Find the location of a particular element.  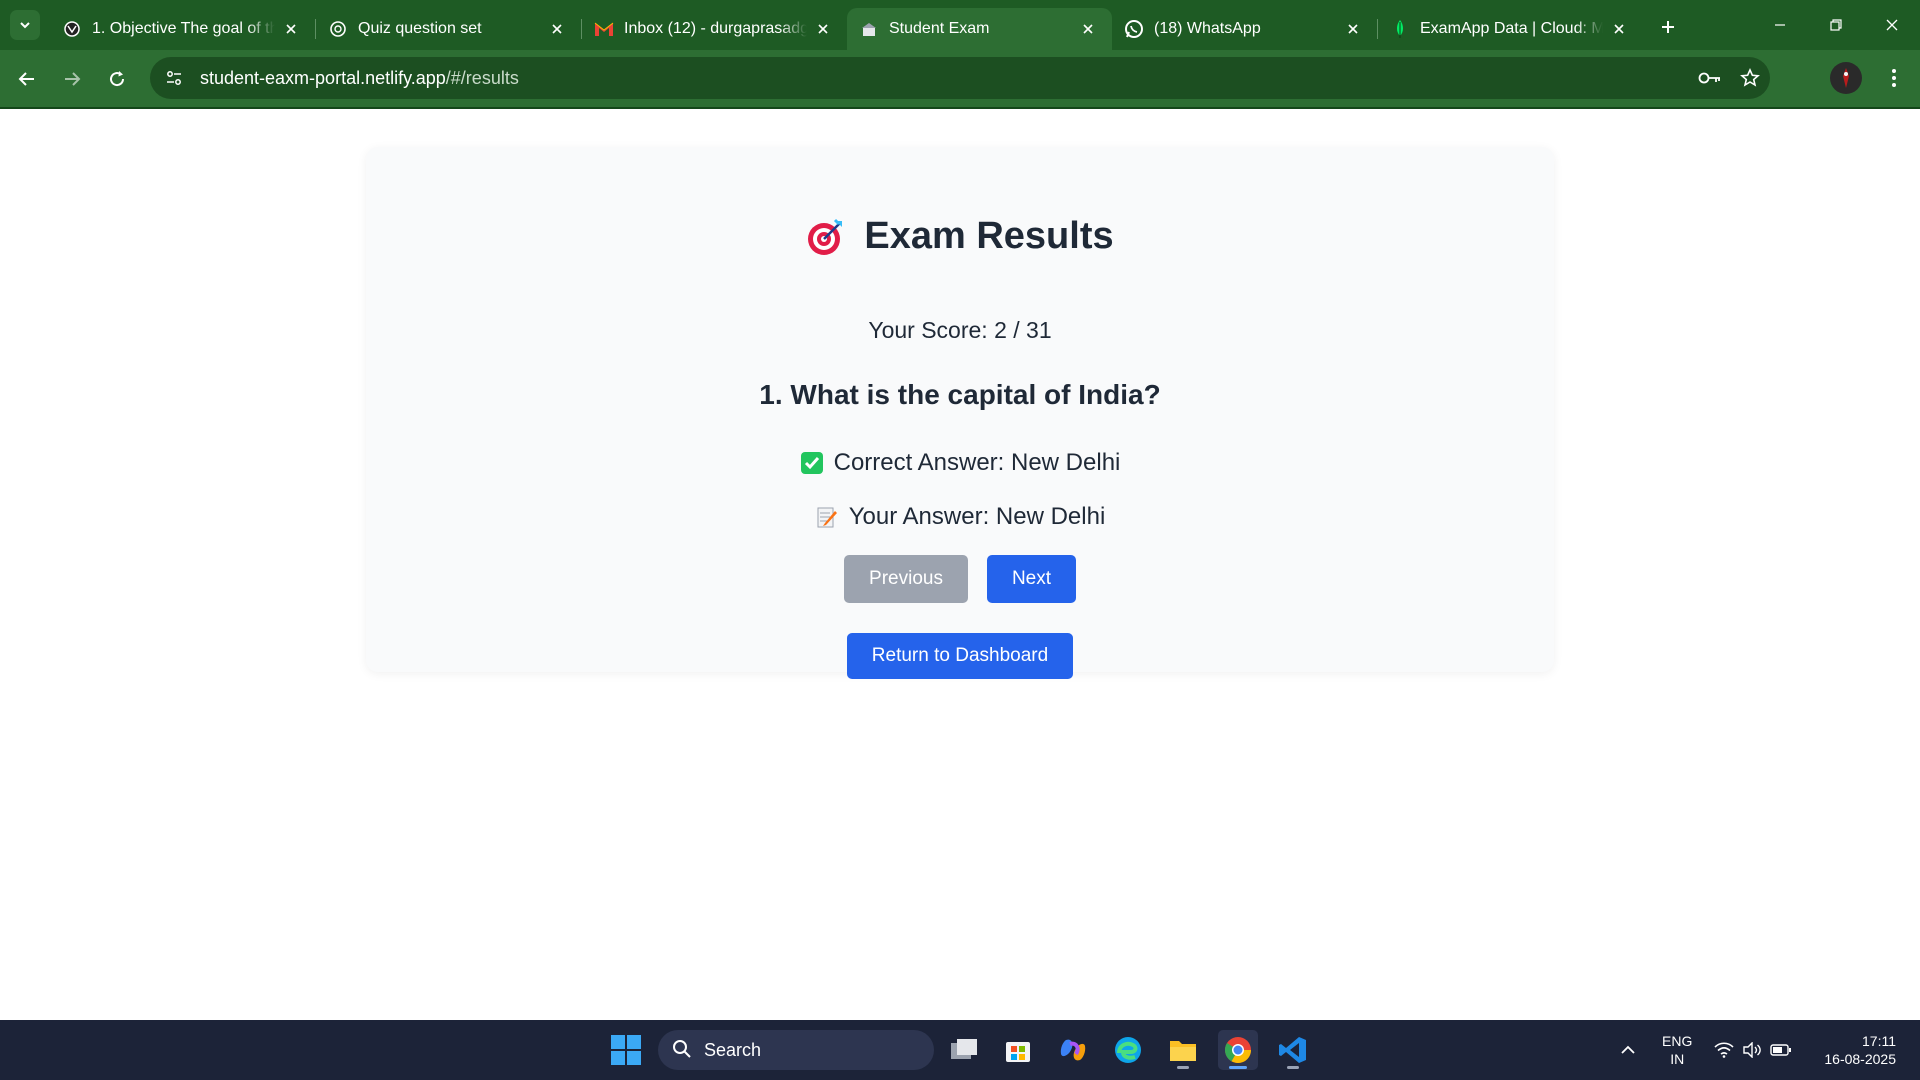

vscode-icon is located at coordinates (1292, 1050).